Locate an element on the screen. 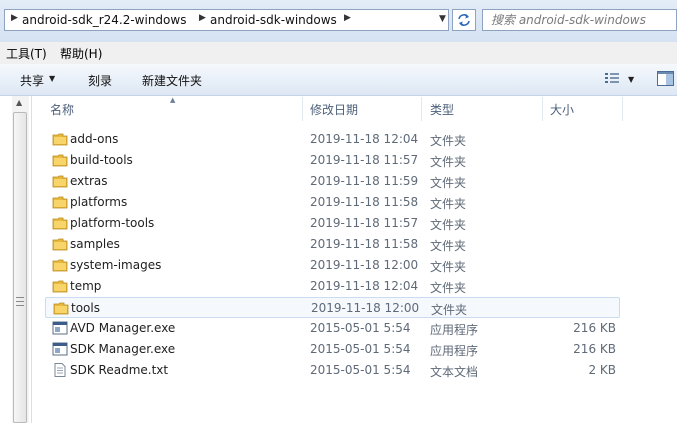 This screenshot has width=677, height=423. menu-help: 帮助(H) is located at coordinates (81, 53).